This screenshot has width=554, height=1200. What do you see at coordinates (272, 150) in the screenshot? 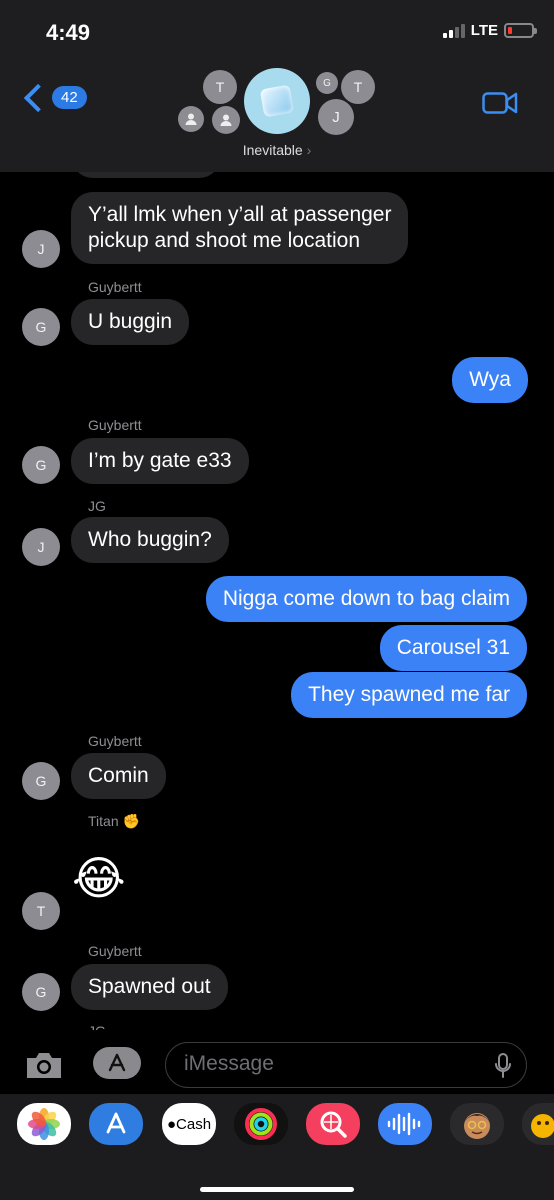
I see `group-name-label: Inevitable` at bounding box center [272, 150].